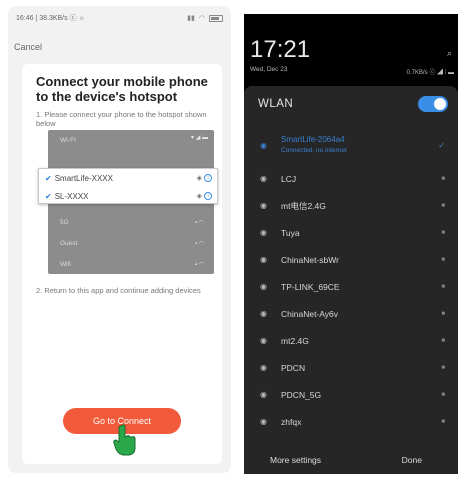 The height and width of the screenshot is (479, 461). Describe the element at coordinates (128, 196) in the screenshot. I see `hotspot-row: ✔ SL-XXXX ◈ i` at that location.